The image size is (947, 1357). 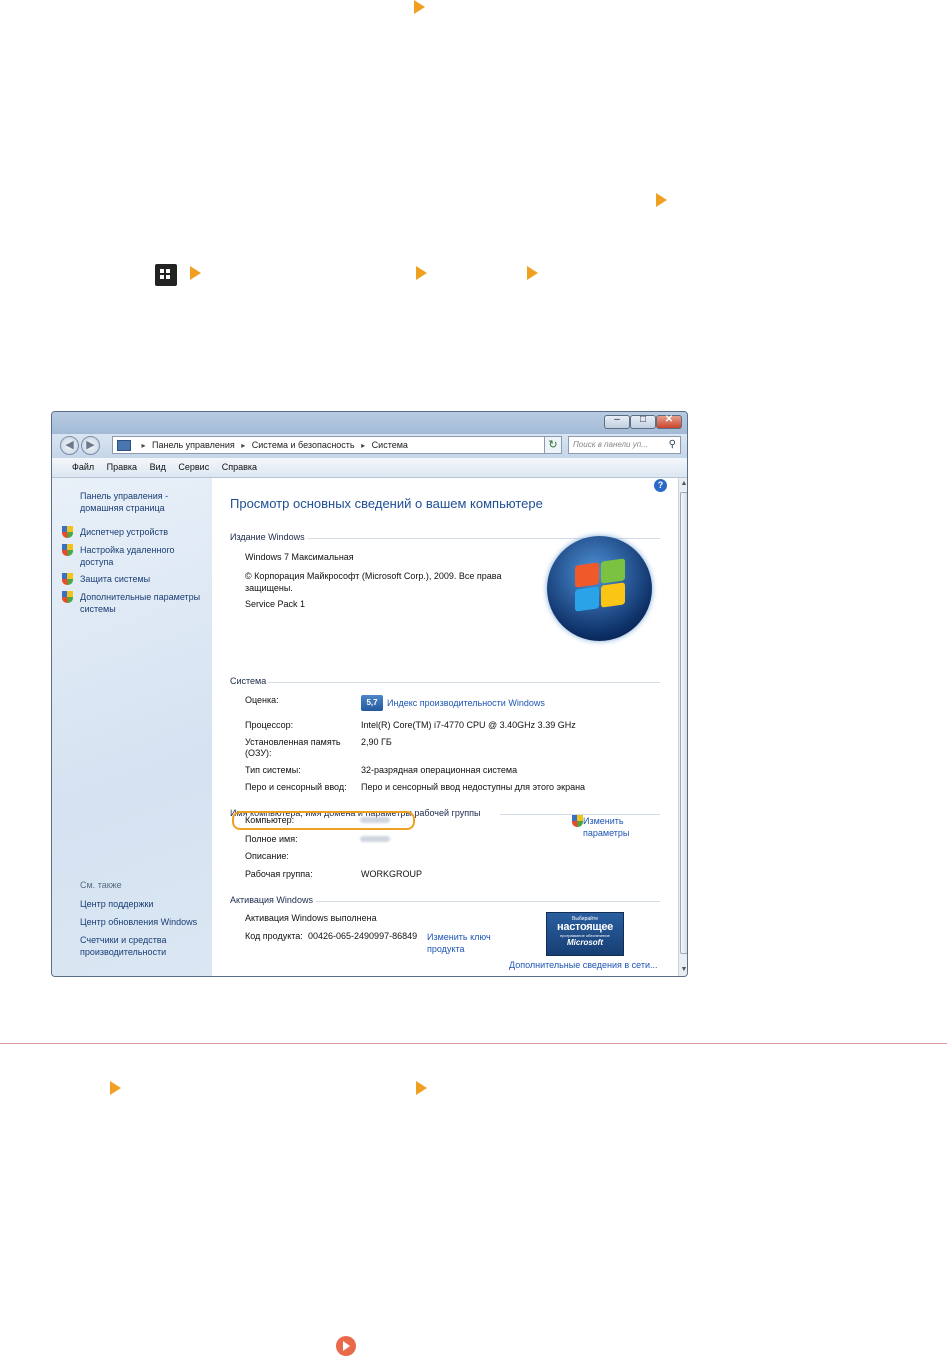 I want to click on activation-header: Активация Windows, so click(x=271, y=900).